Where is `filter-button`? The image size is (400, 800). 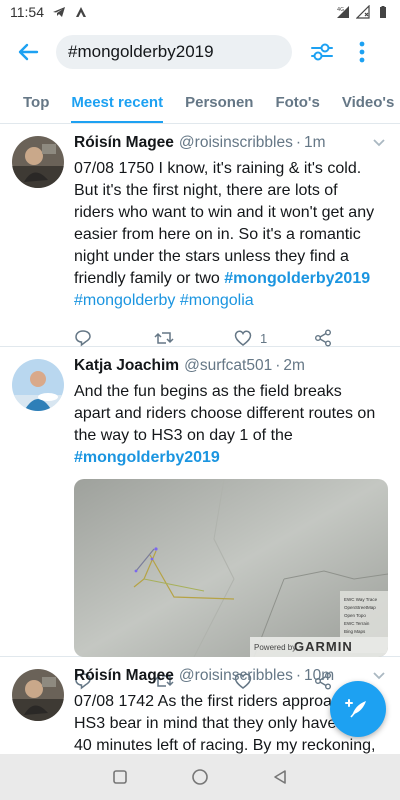 filter-button is located at coordinates (322, 52).